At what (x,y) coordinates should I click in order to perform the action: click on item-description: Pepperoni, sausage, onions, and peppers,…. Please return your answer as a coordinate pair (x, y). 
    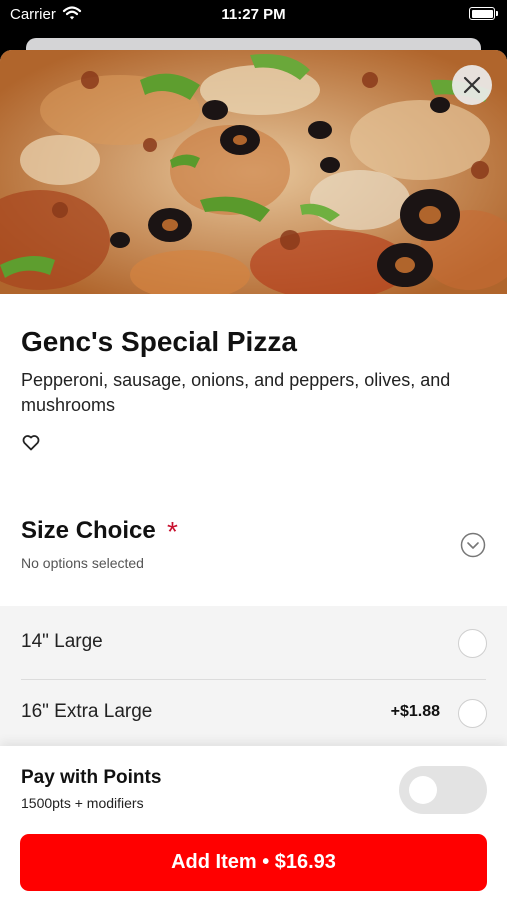
    Looking at the image, I should click on (236, 392).